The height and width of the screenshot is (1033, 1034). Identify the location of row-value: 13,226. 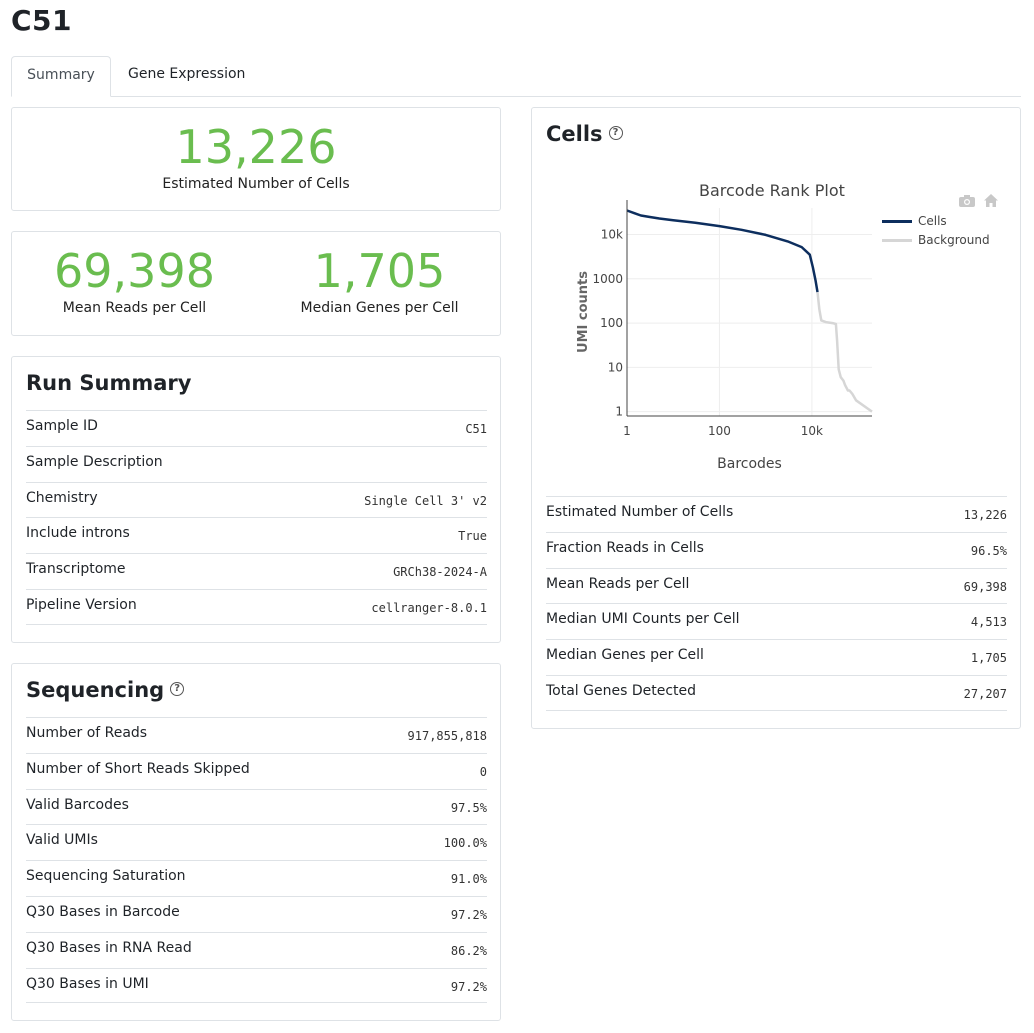
(985, 515).